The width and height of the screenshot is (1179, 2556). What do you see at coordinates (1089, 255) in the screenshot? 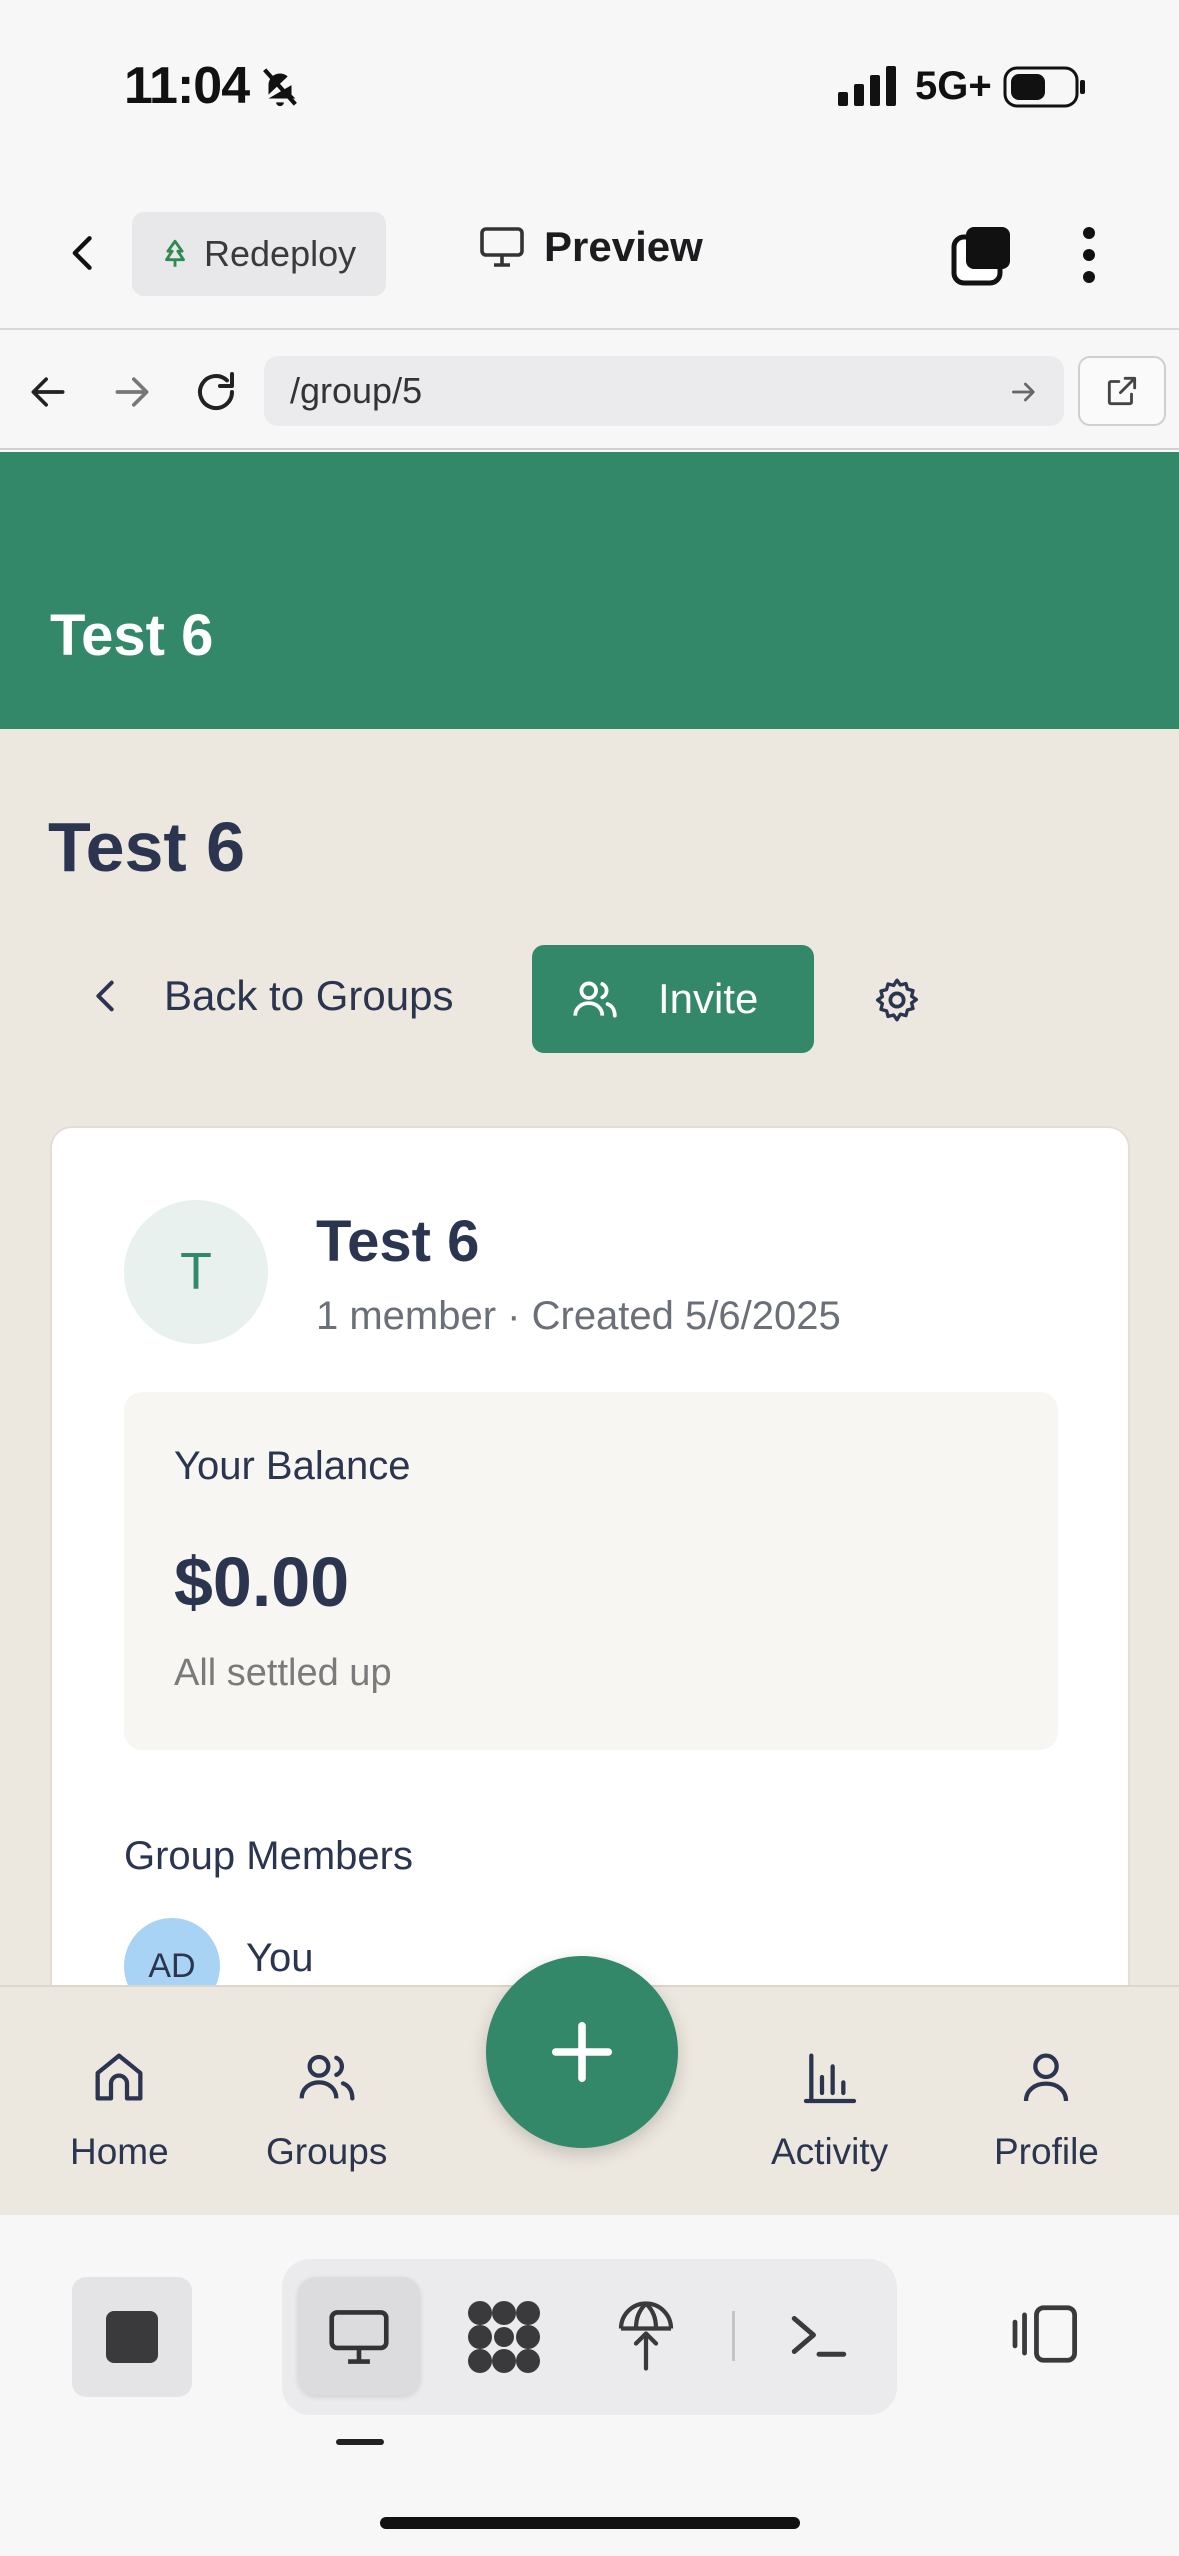
I see `more-options-icon` at bounding box center [1089, 255].